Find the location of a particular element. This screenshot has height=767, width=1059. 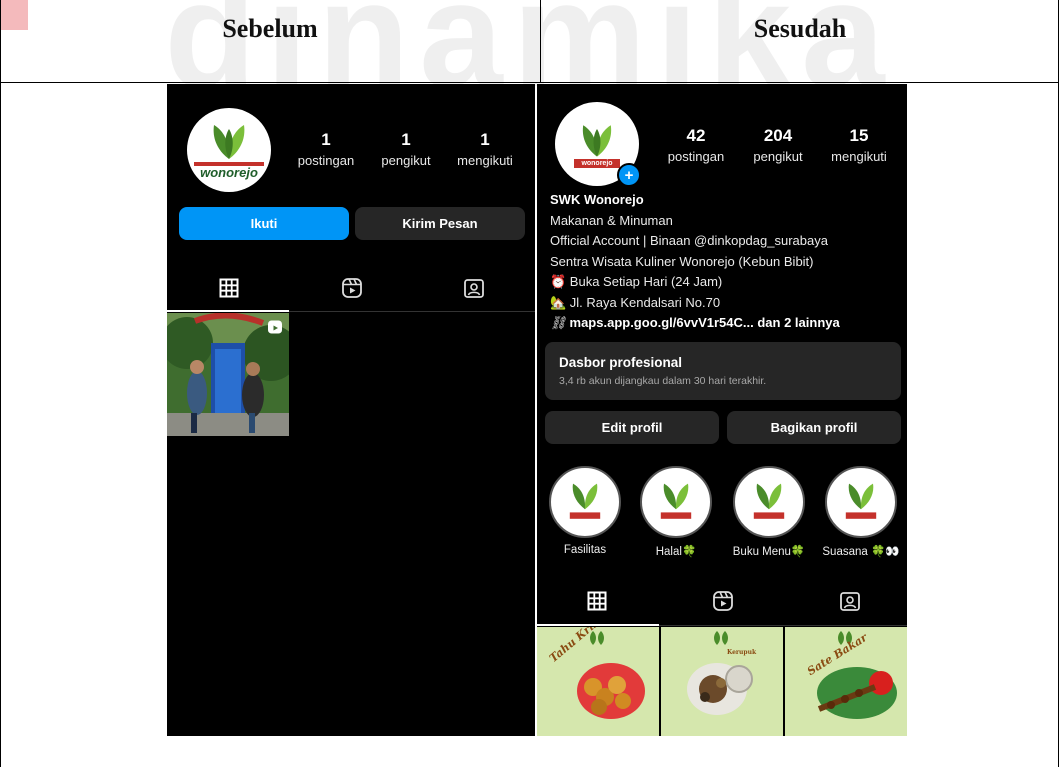

stat-posts-value: 42 is located at coordinates (696, 135).